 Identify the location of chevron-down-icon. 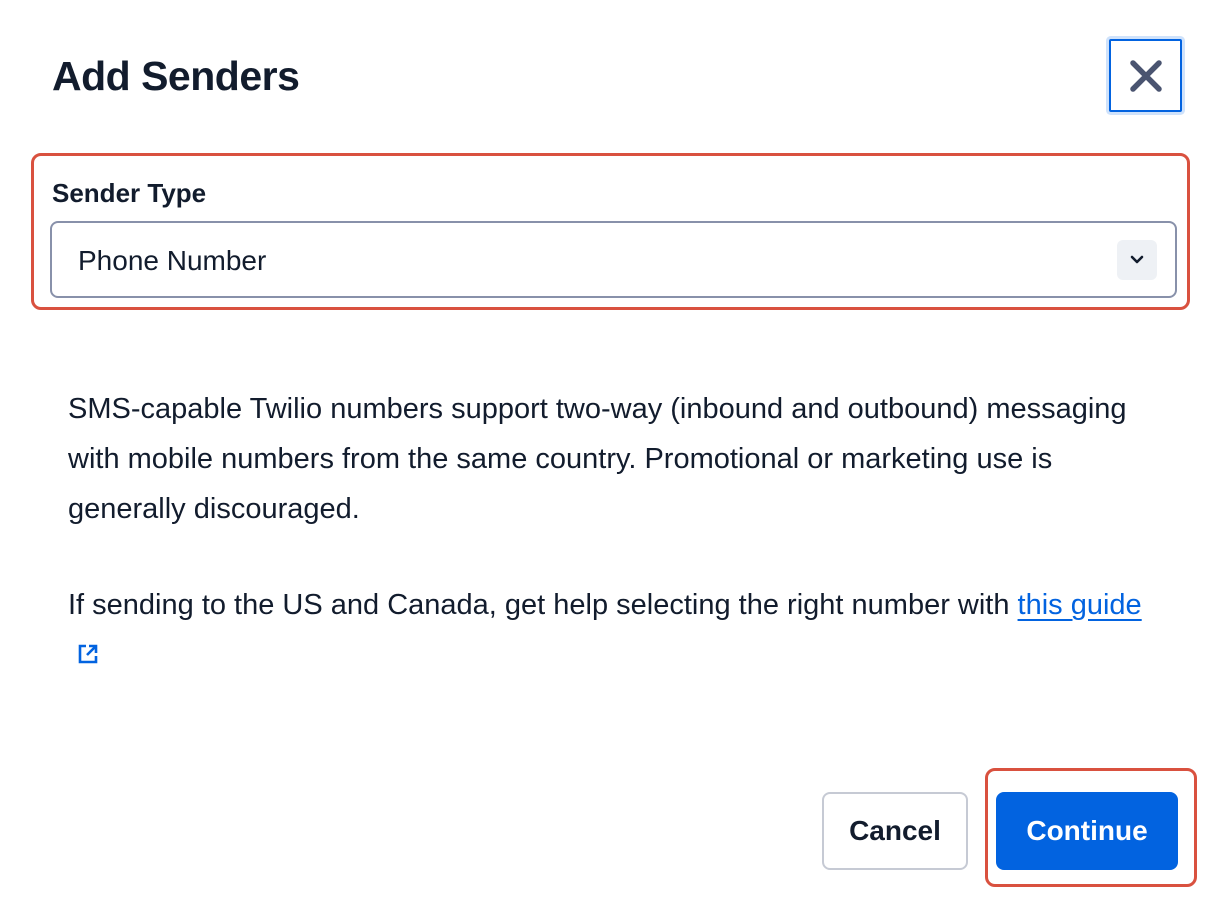
(1137, 260).